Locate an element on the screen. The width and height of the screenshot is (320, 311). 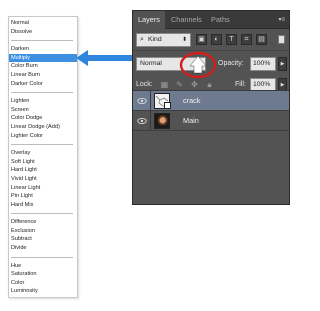
filter-row: ⌕ Kind ⬍ ▣ ◐ T ⌗ ▤ is located at coordinates (211, 40).